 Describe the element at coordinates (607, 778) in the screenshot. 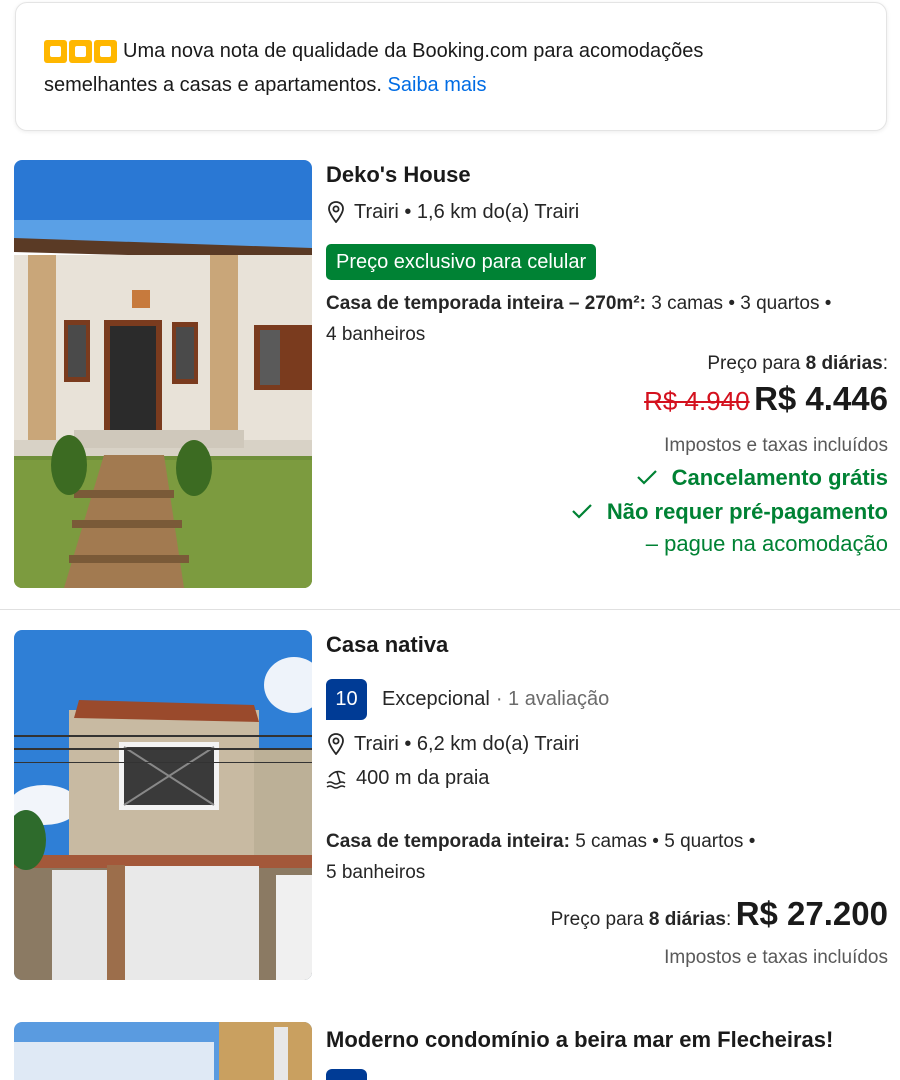

I see `beach-distance: 400 m da praia` at that location.